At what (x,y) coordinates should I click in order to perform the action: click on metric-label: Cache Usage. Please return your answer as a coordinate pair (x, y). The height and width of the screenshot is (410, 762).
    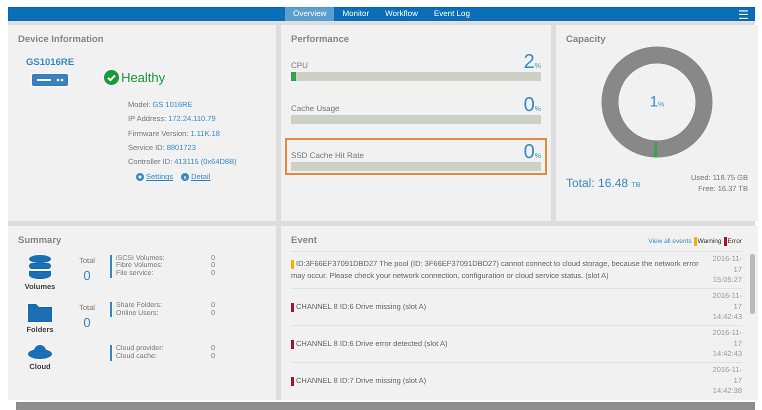
    Looking at the image, I should click on (315, 108).